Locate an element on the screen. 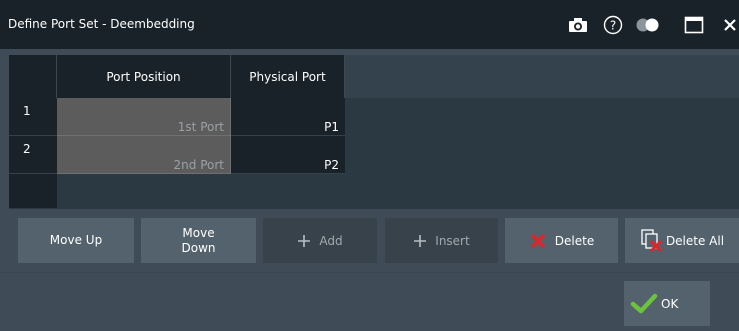 This screenshot has height=331, width=739. ok-button: OK is located at coordinates (667, 303).